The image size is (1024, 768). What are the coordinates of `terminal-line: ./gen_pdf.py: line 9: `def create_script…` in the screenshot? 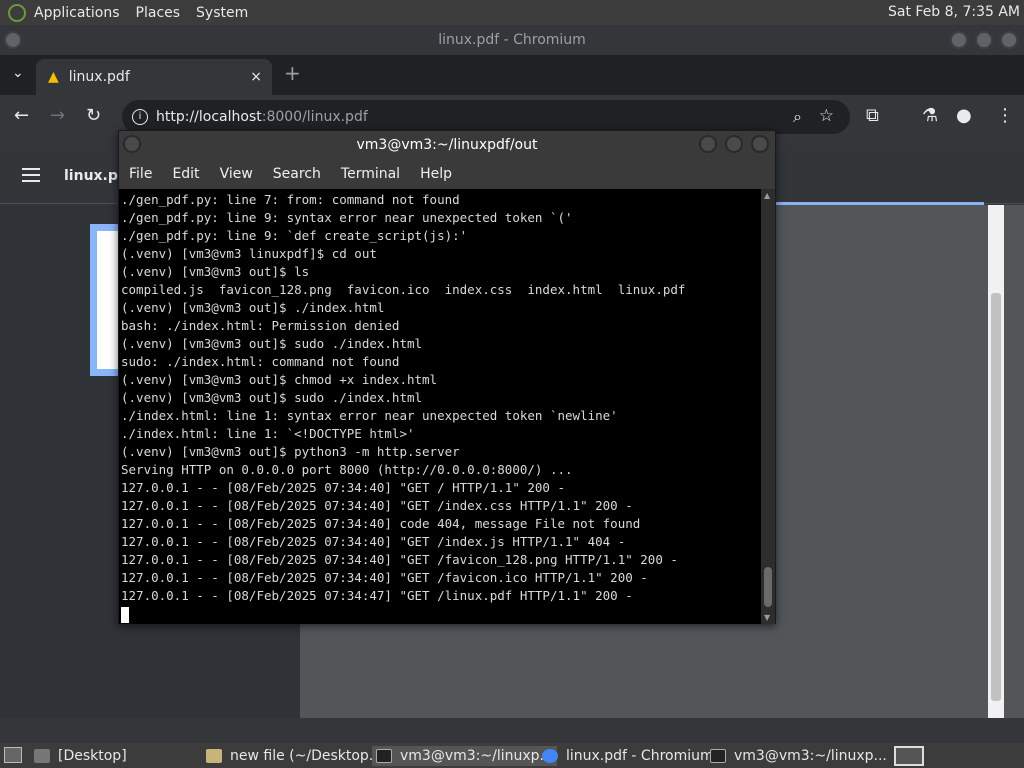 It's located at (294, 235).